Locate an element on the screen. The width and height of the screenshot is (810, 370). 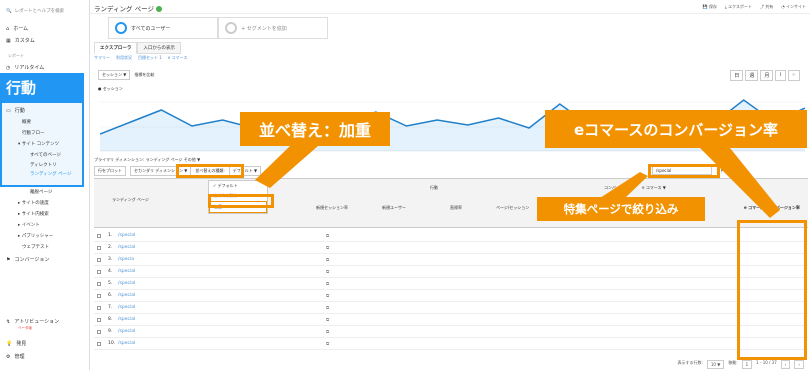
plot-rows-button: 行をプロット is located at coordinates (110, 171).